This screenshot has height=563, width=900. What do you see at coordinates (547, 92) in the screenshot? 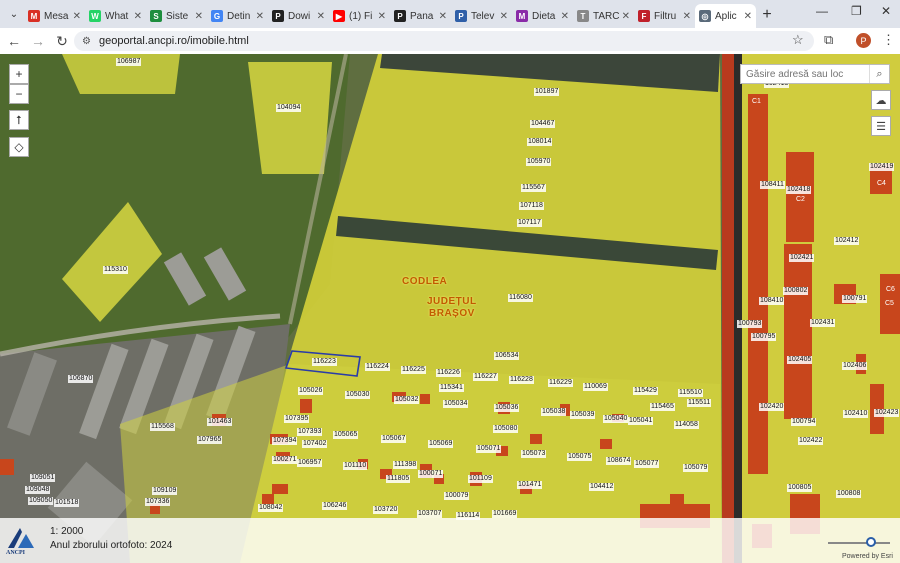
I see `parcel-id-label: 101897` at bounding box center [547, 92].